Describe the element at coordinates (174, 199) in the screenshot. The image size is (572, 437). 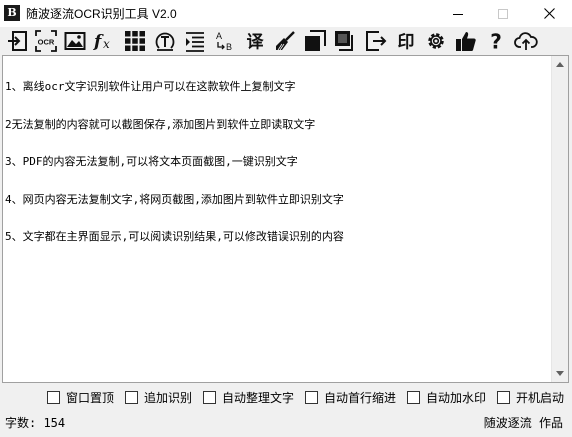
I see `text-line: 4、网页内容无法复制文字,将网页截图,添加图片到软件立即识别文字` at that location.